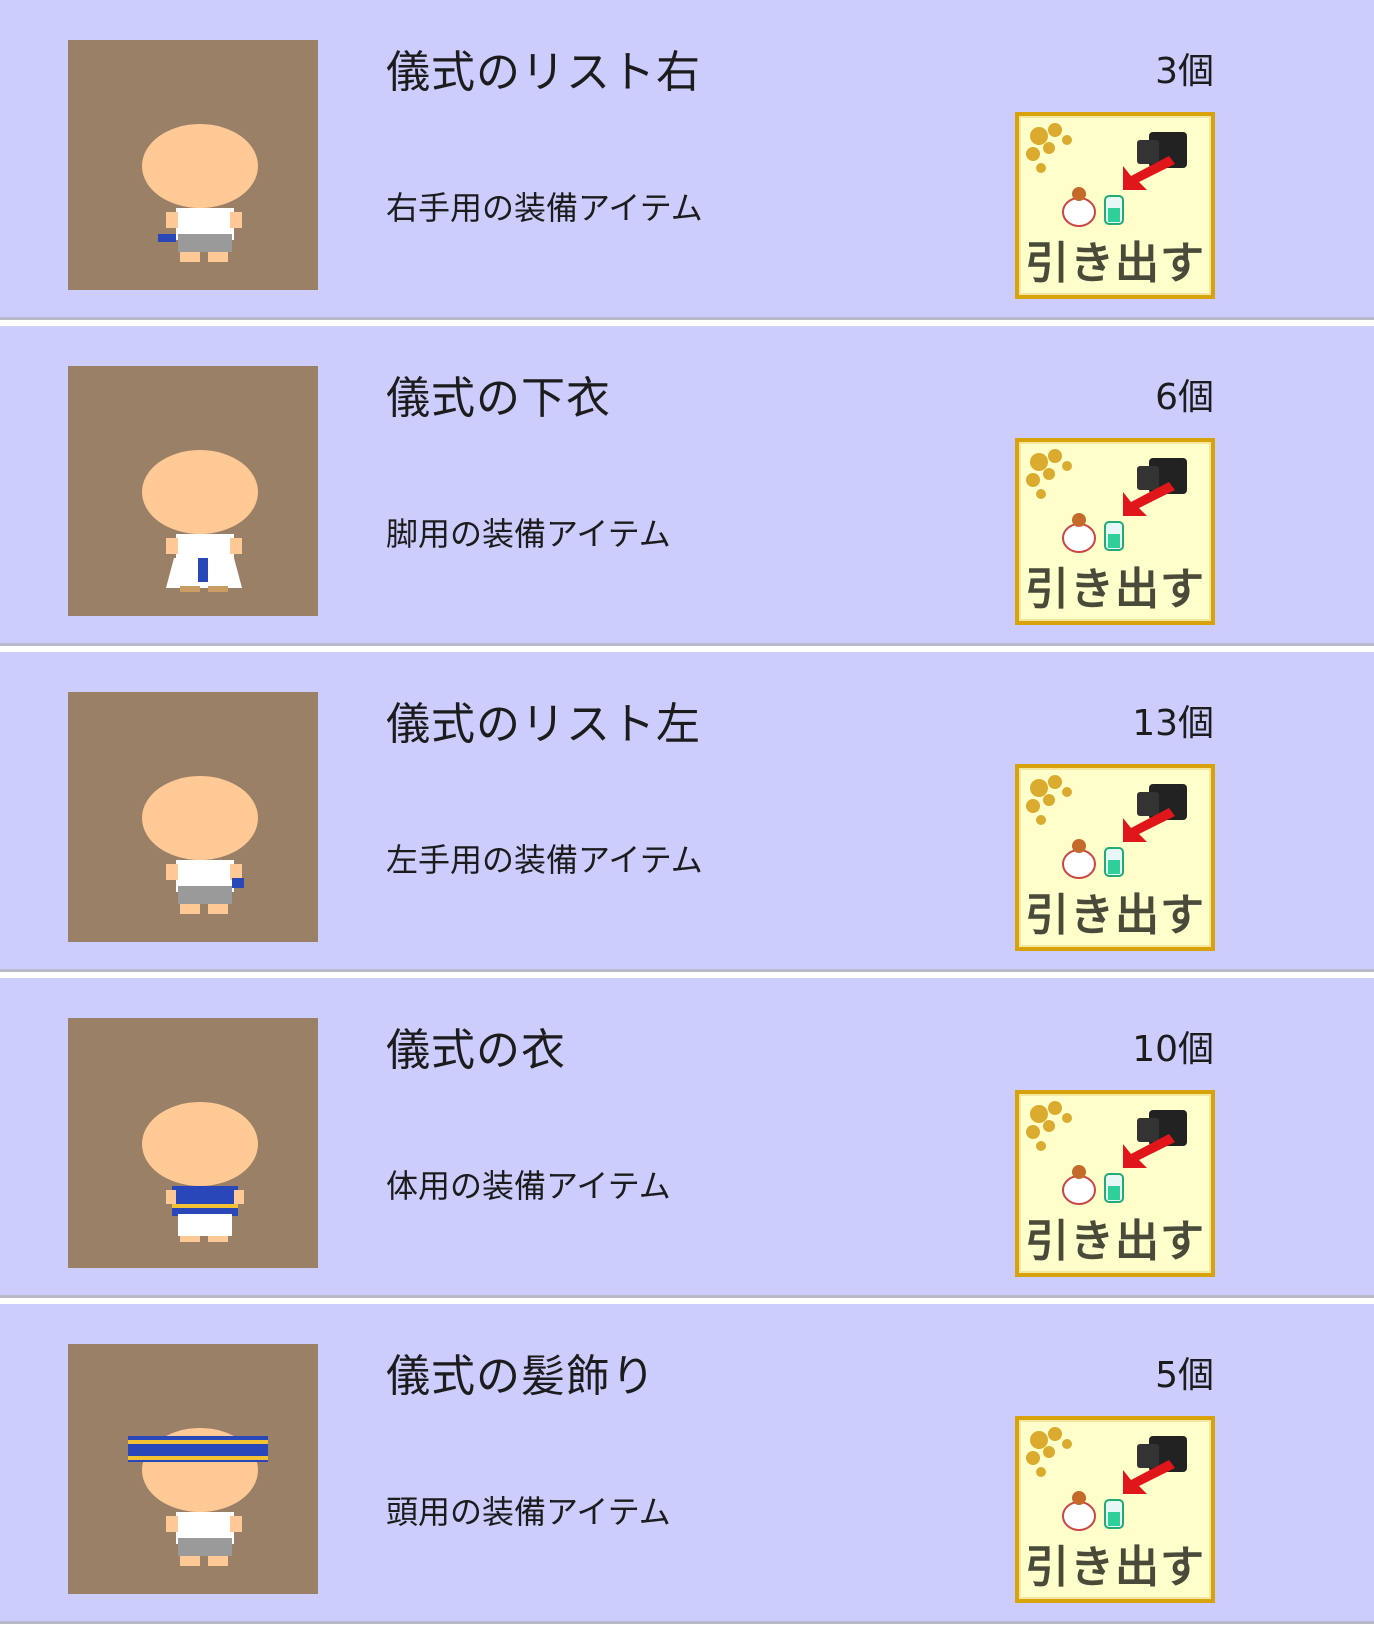 Image resolution: width=1374 pixels, height=1633 pixels. What do you see at coordinates (544, 208) in the screenshot?
I see `item-description: 右手用の装備アイテム` at bounding box center [544, 208].